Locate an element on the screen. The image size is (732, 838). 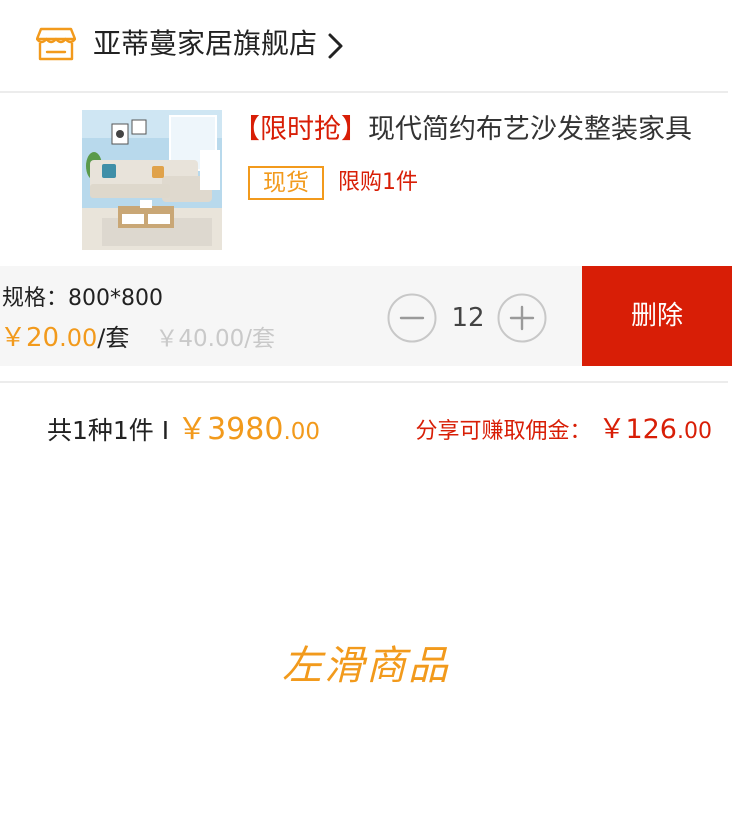
product-title: 【限时抢】现代简约布艺沙发整装家具 is located at coordinates (462, 130).